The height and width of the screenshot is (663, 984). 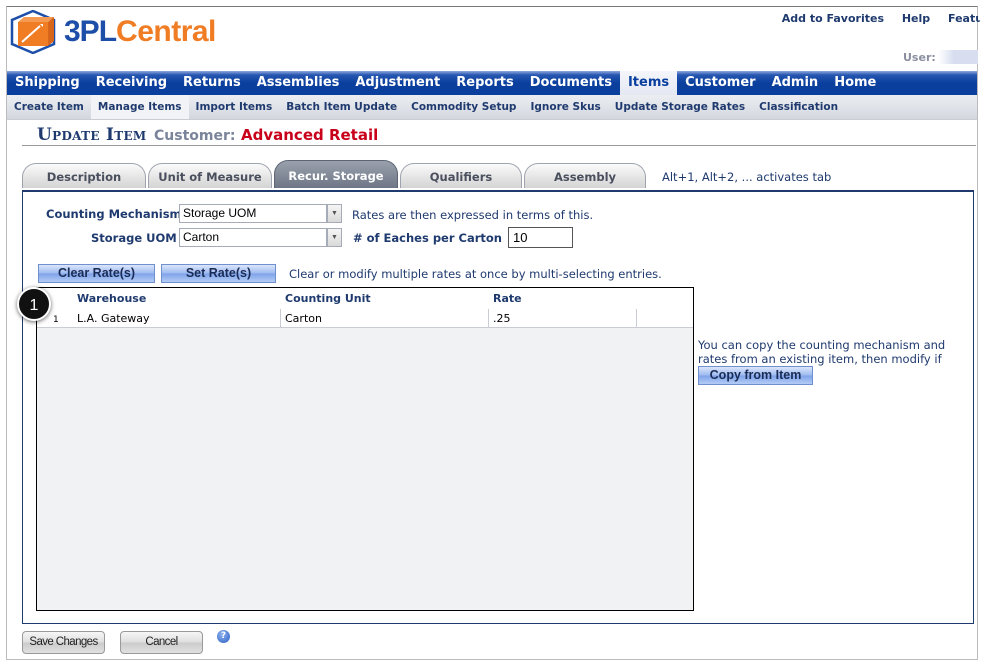 What do you see at coordinates (463, 107) in the screenshot?
I see `subnav-commodity-setup: Commodity Setup` at bounding box center [463, 107].